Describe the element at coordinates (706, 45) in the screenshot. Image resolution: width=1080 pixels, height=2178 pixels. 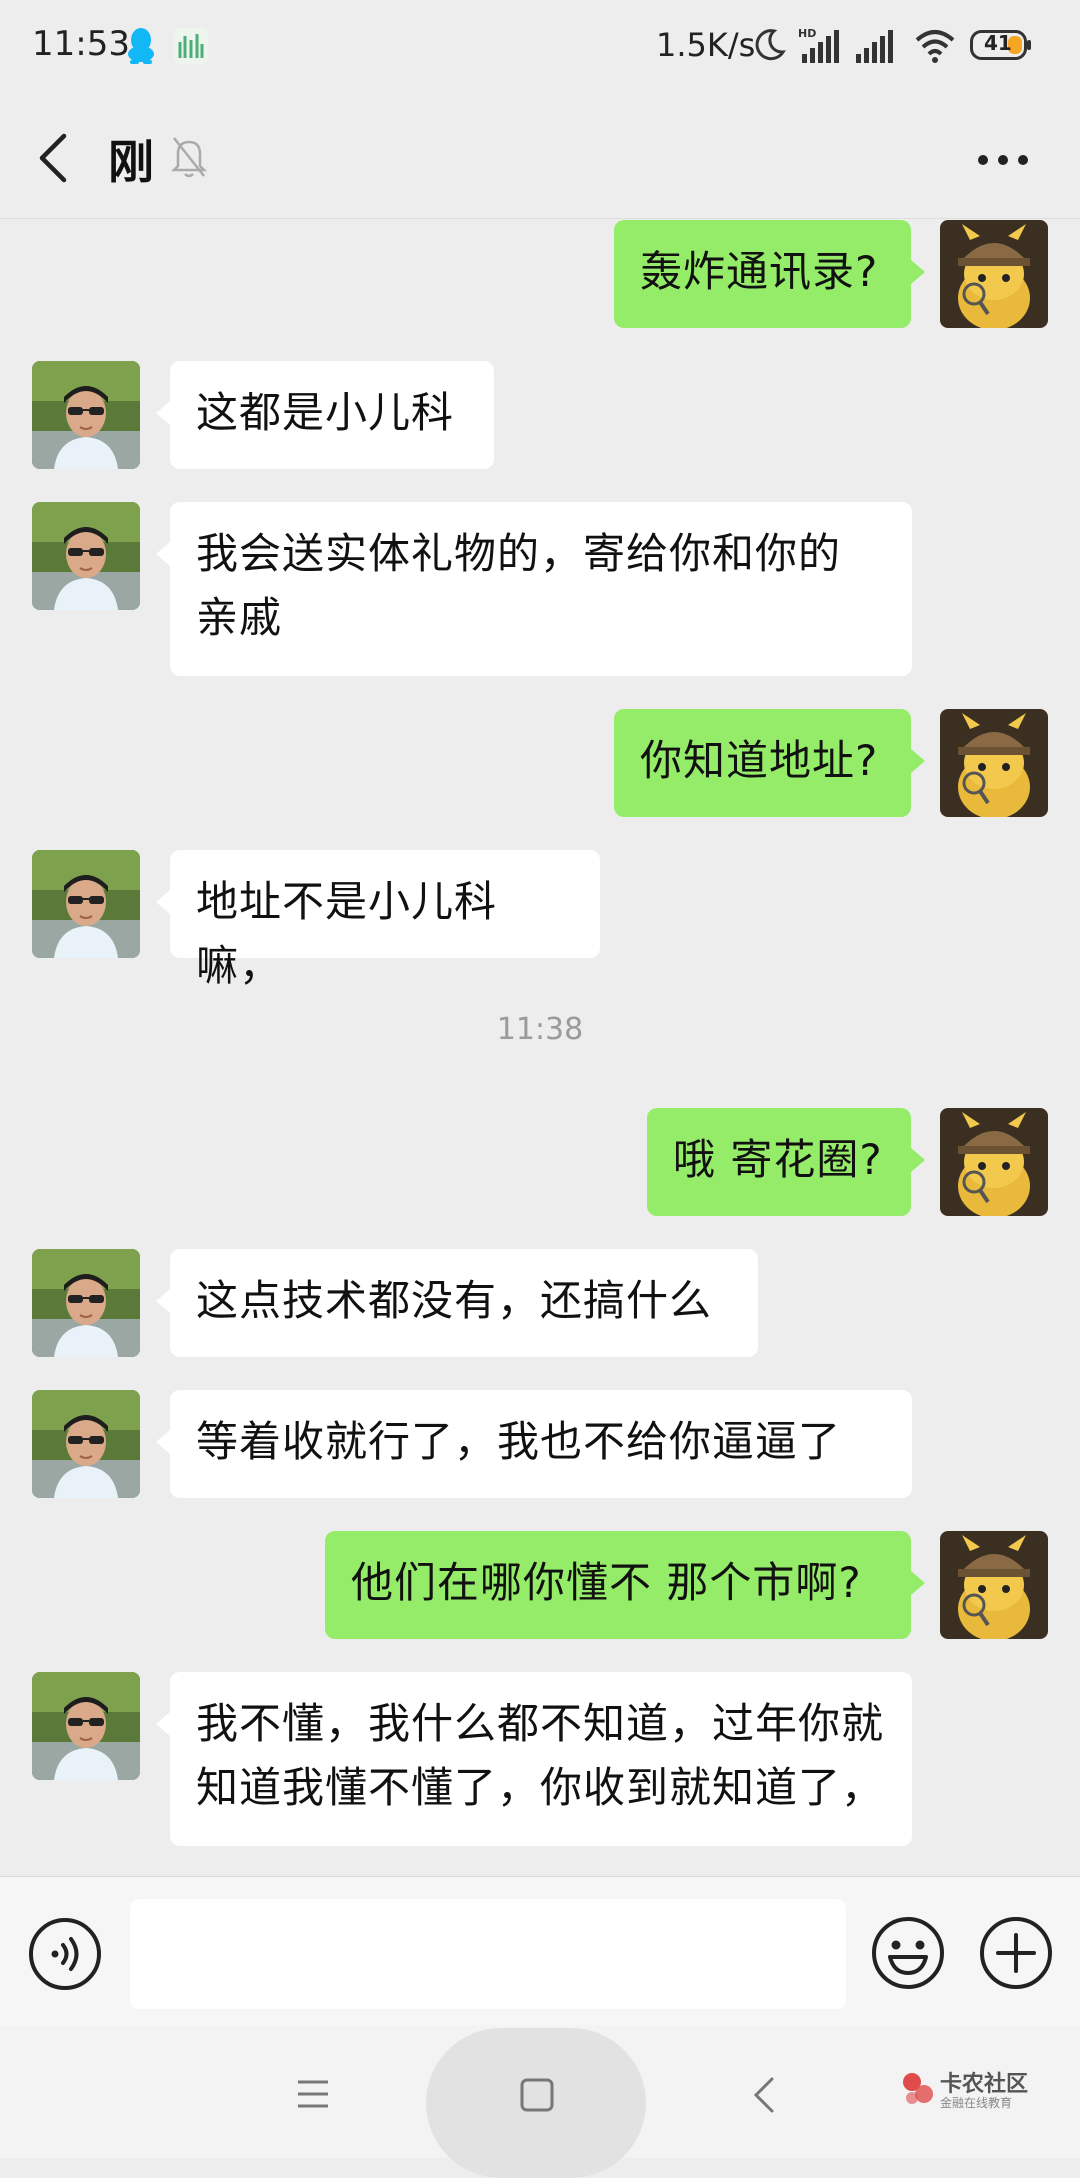
I see `net-speed: 1.5K/s` at that location.